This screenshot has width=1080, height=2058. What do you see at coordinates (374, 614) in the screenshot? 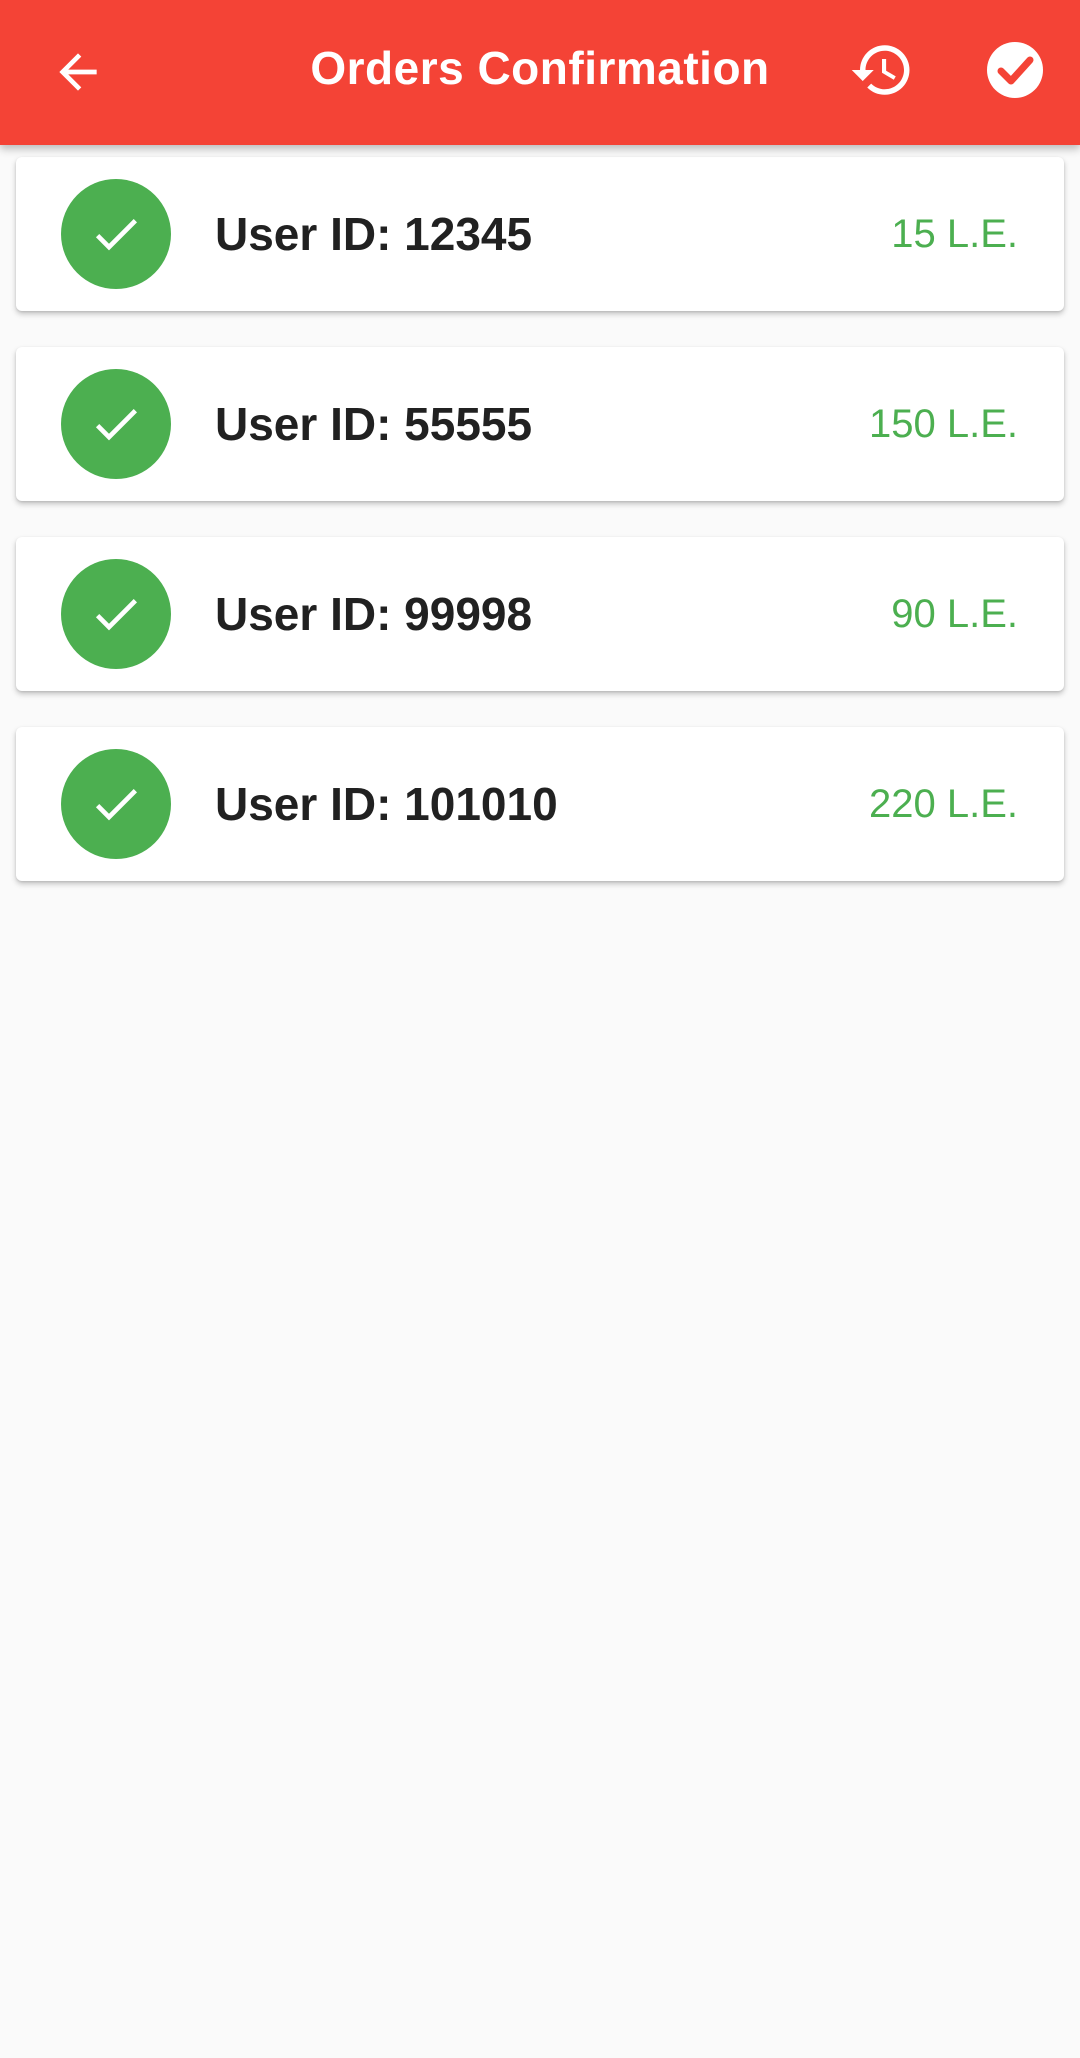
I see `user-id-label: User ID: 99998` at bounding box center [374, 614].